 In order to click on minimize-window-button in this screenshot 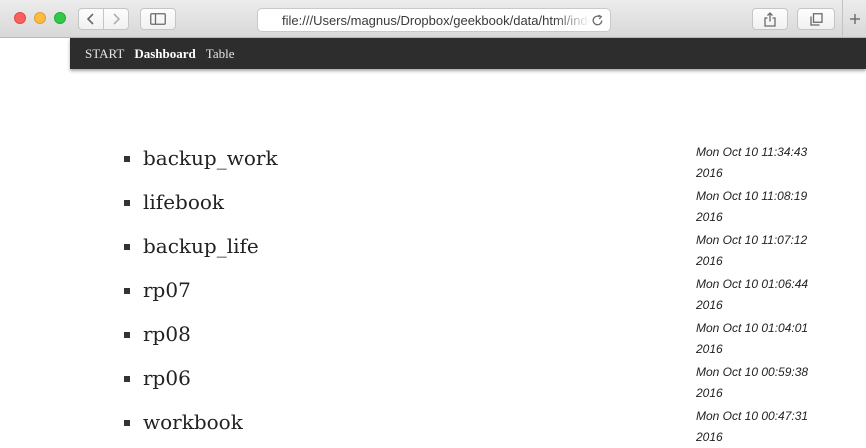, I will do `click(40, 18)`.